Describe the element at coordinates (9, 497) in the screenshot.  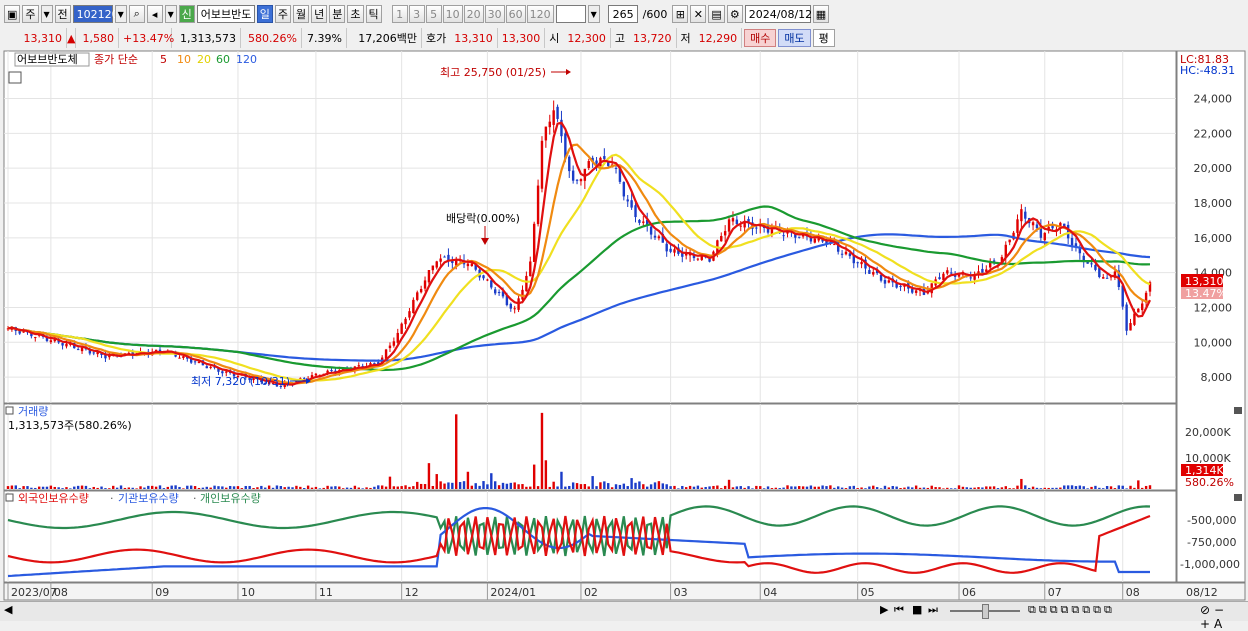
I see `holdings-collapse-icon` at that location.